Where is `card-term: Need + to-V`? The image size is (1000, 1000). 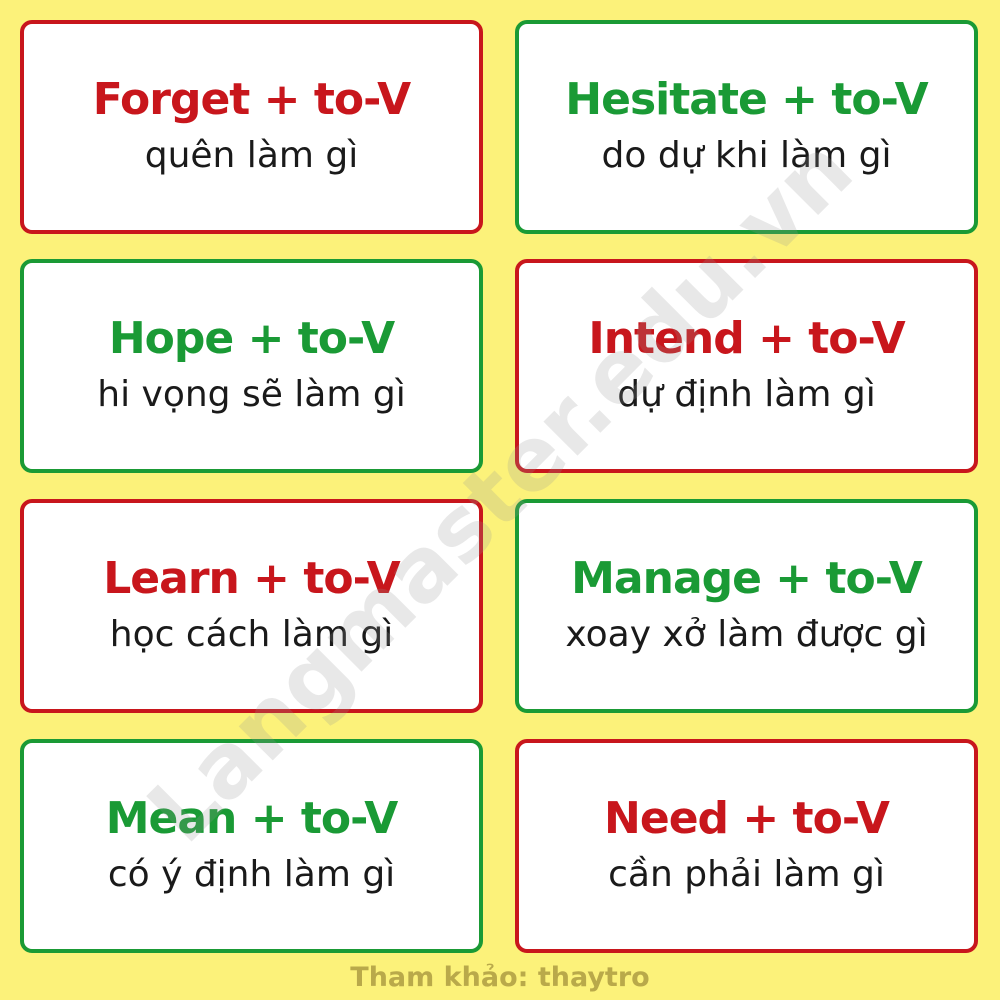 card-term: Need + to-V is located at coordinates (747, 818).